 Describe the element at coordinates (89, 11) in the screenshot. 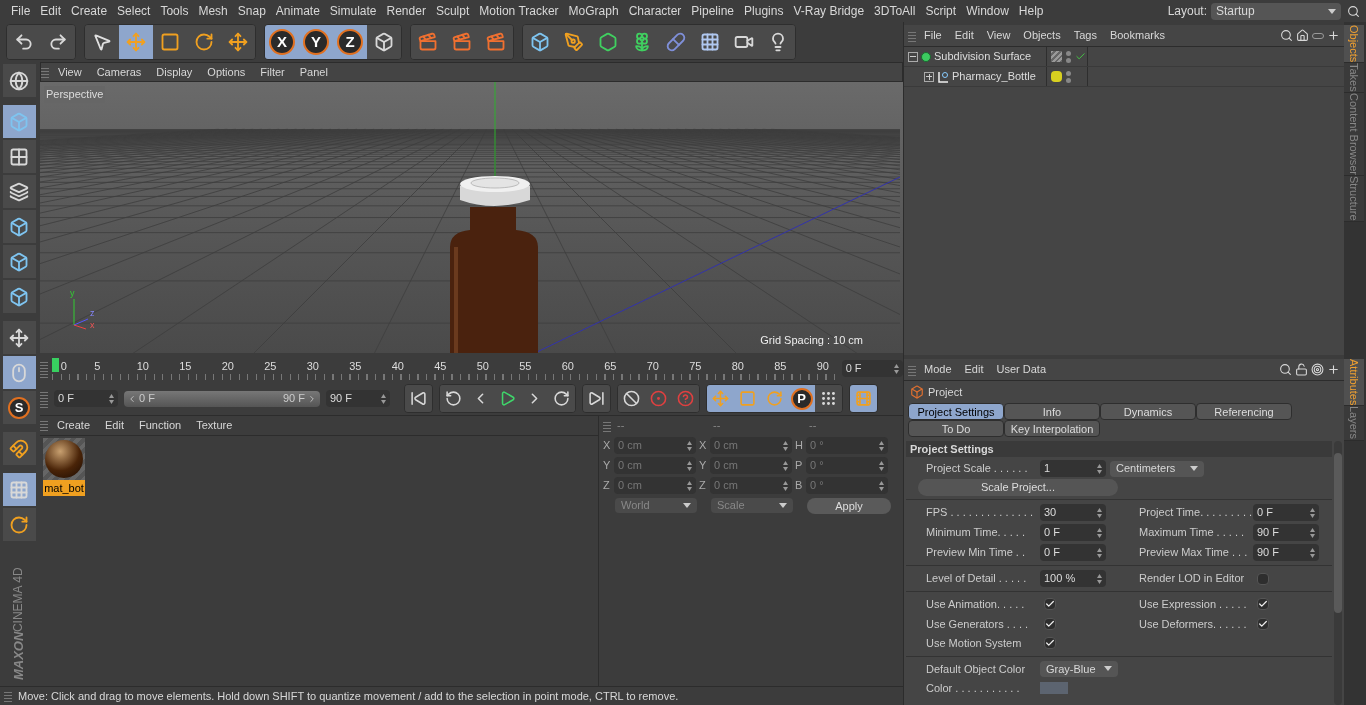

I see `menu-item: Create` at that location.